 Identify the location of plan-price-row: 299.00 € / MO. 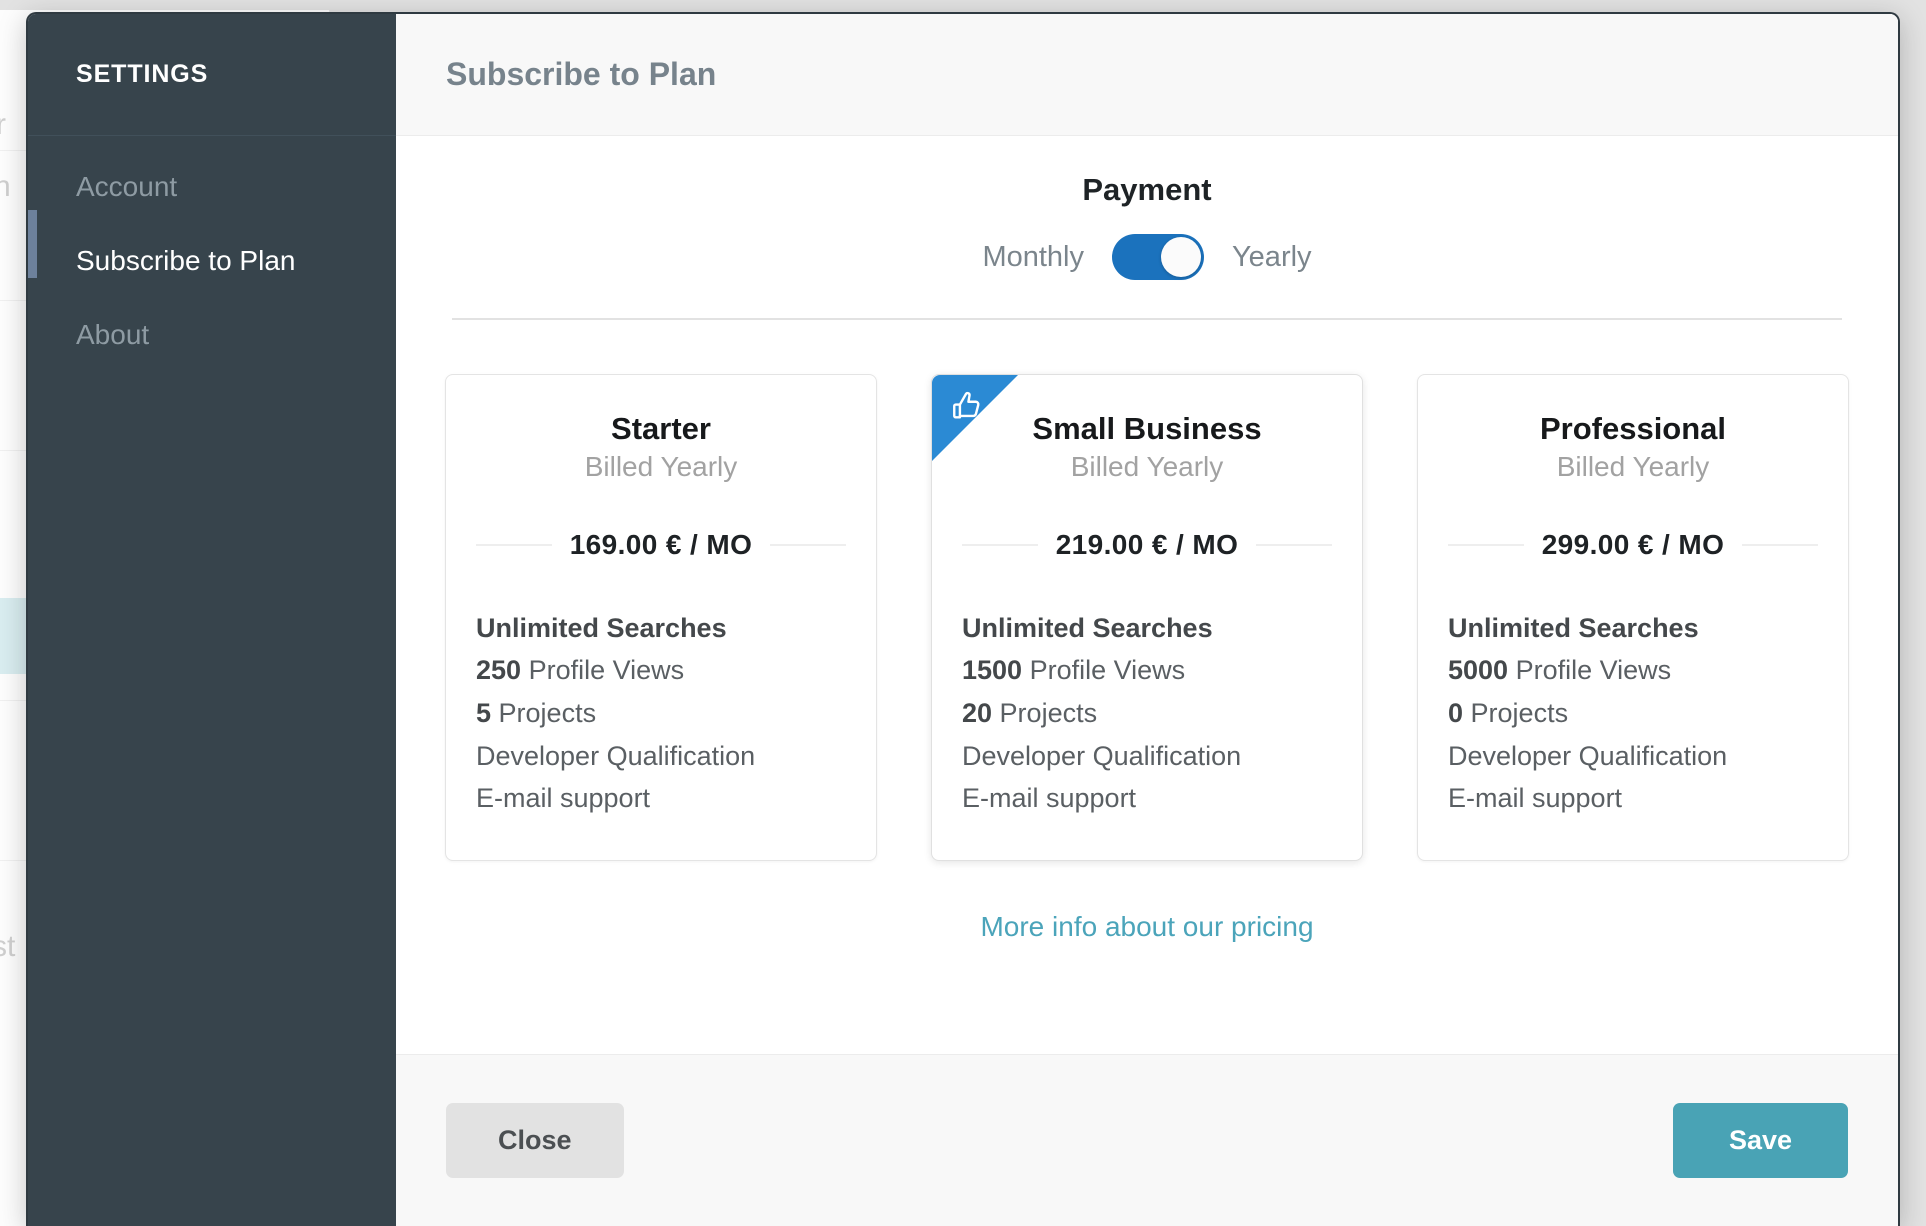
(1633, 544).